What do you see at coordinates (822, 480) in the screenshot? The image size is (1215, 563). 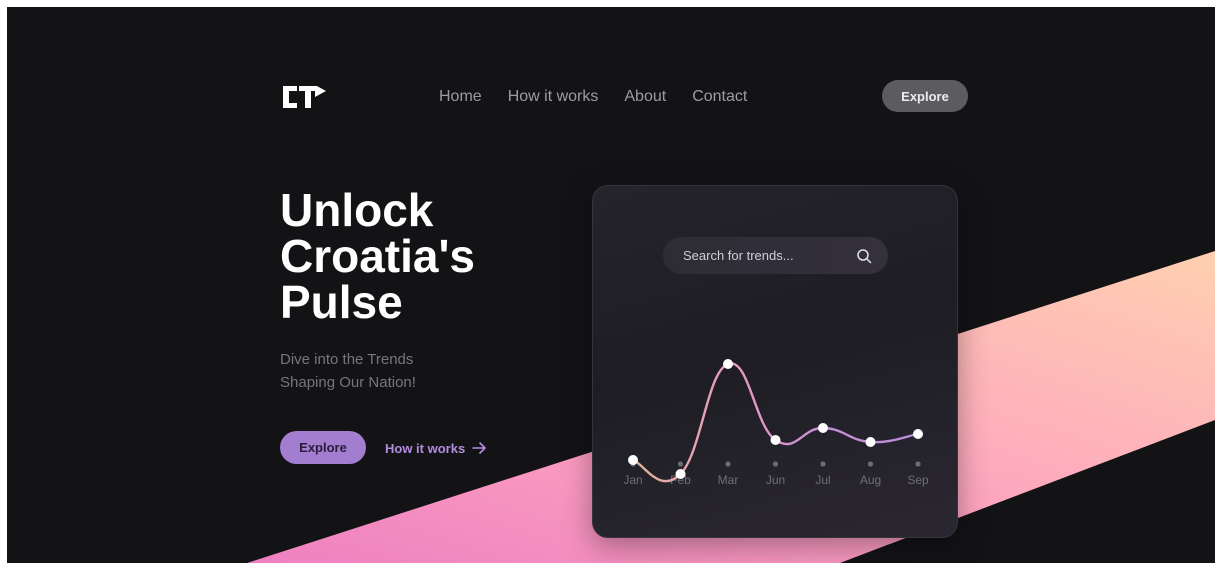 I see `chart-x-label: Jul` at bounding box center [822, 480].